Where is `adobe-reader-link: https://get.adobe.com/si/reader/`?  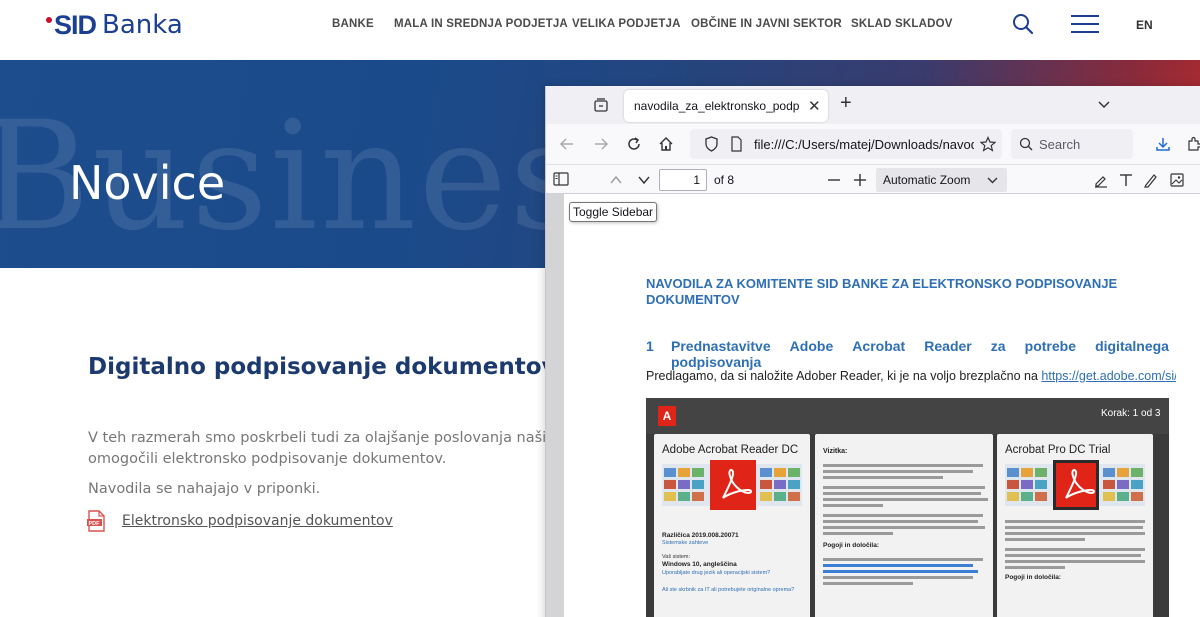 adobe-reader-link: https://get.adobe.com/si/reader/ is located at coordinates (1108, 376).